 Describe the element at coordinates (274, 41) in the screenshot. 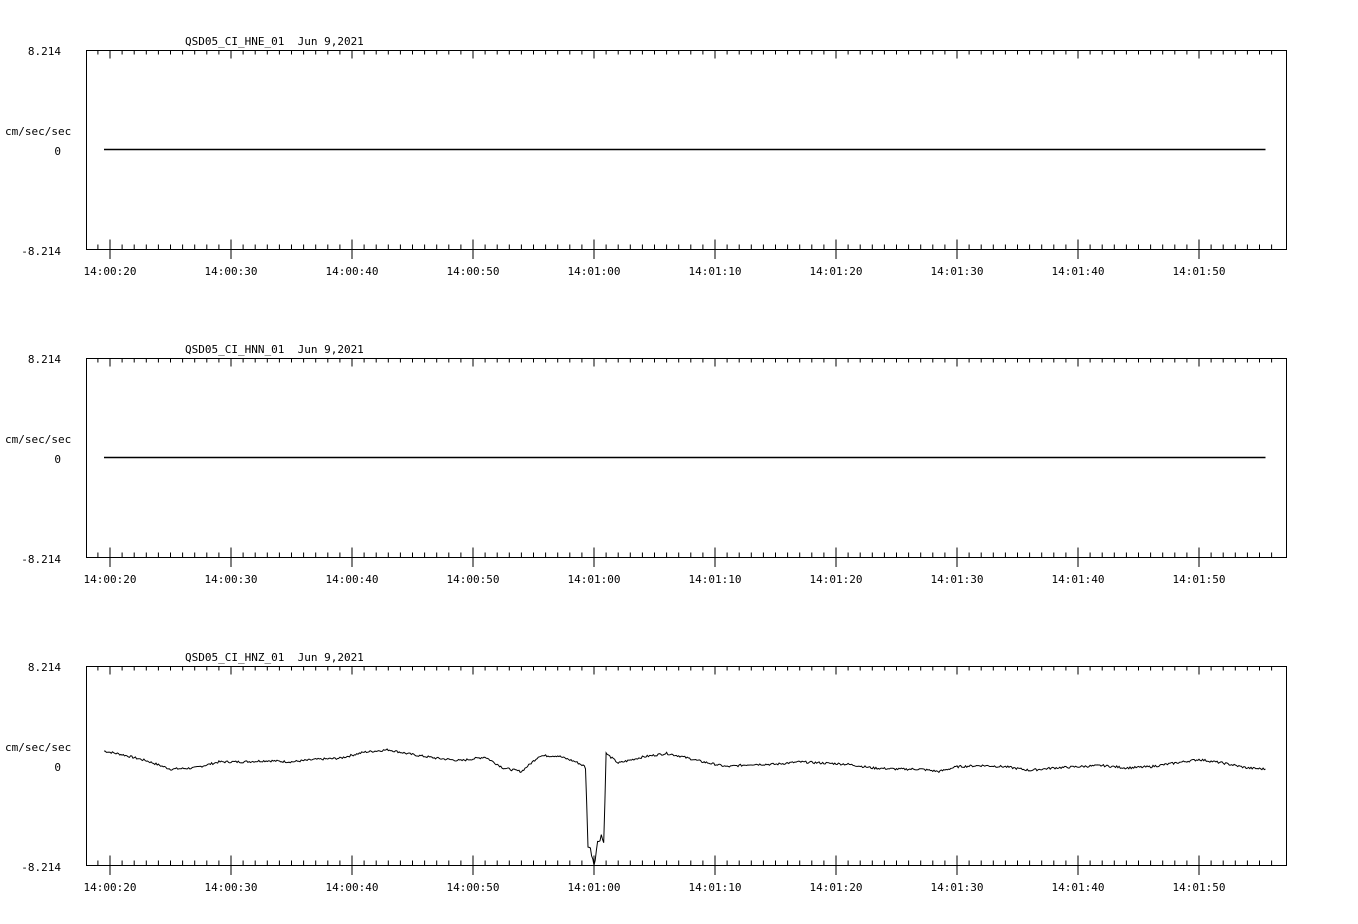

I see `chart-title: QSD05_CI_HNE_01 Jun 9,2021` at that location.